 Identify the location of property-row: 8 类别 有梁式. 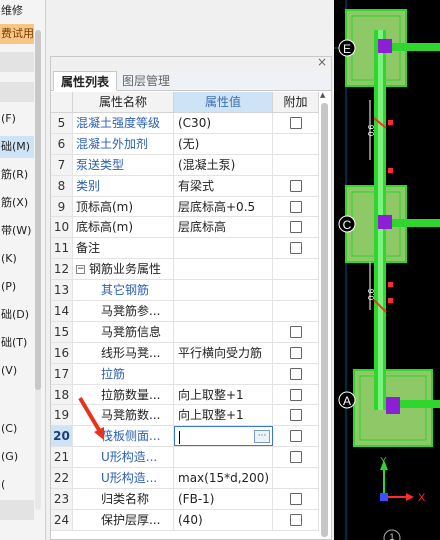
(185, 186).